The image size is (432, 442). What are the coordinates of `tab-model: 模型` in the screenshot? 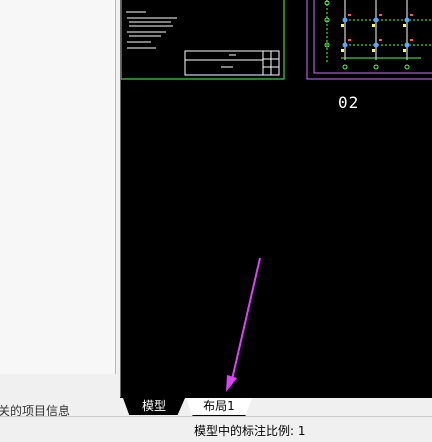 It's located at (154, 406).